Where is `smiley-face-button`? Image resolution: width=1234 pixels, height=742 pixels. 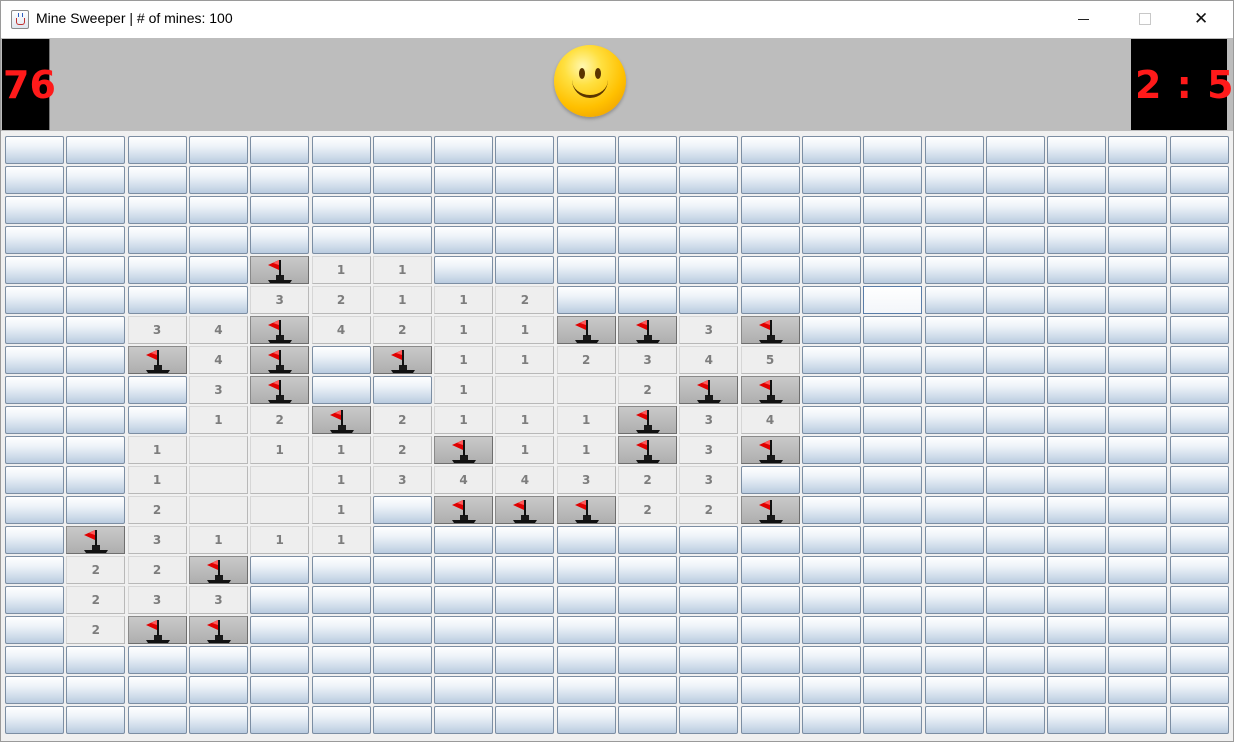 smiley-face-button is located at coordinates (590, 81).